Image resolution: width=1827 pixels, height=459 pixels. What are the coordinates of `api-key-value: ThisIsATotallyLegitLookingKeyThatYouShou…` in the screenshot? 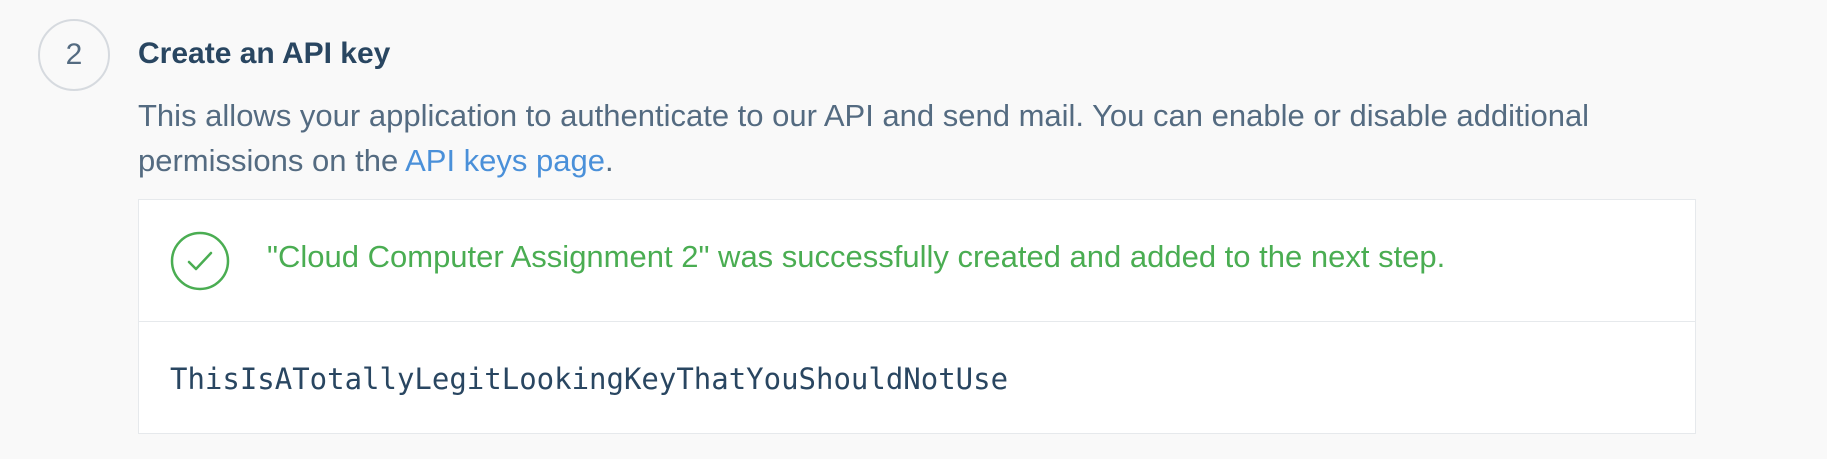 It's located at (589, 379).